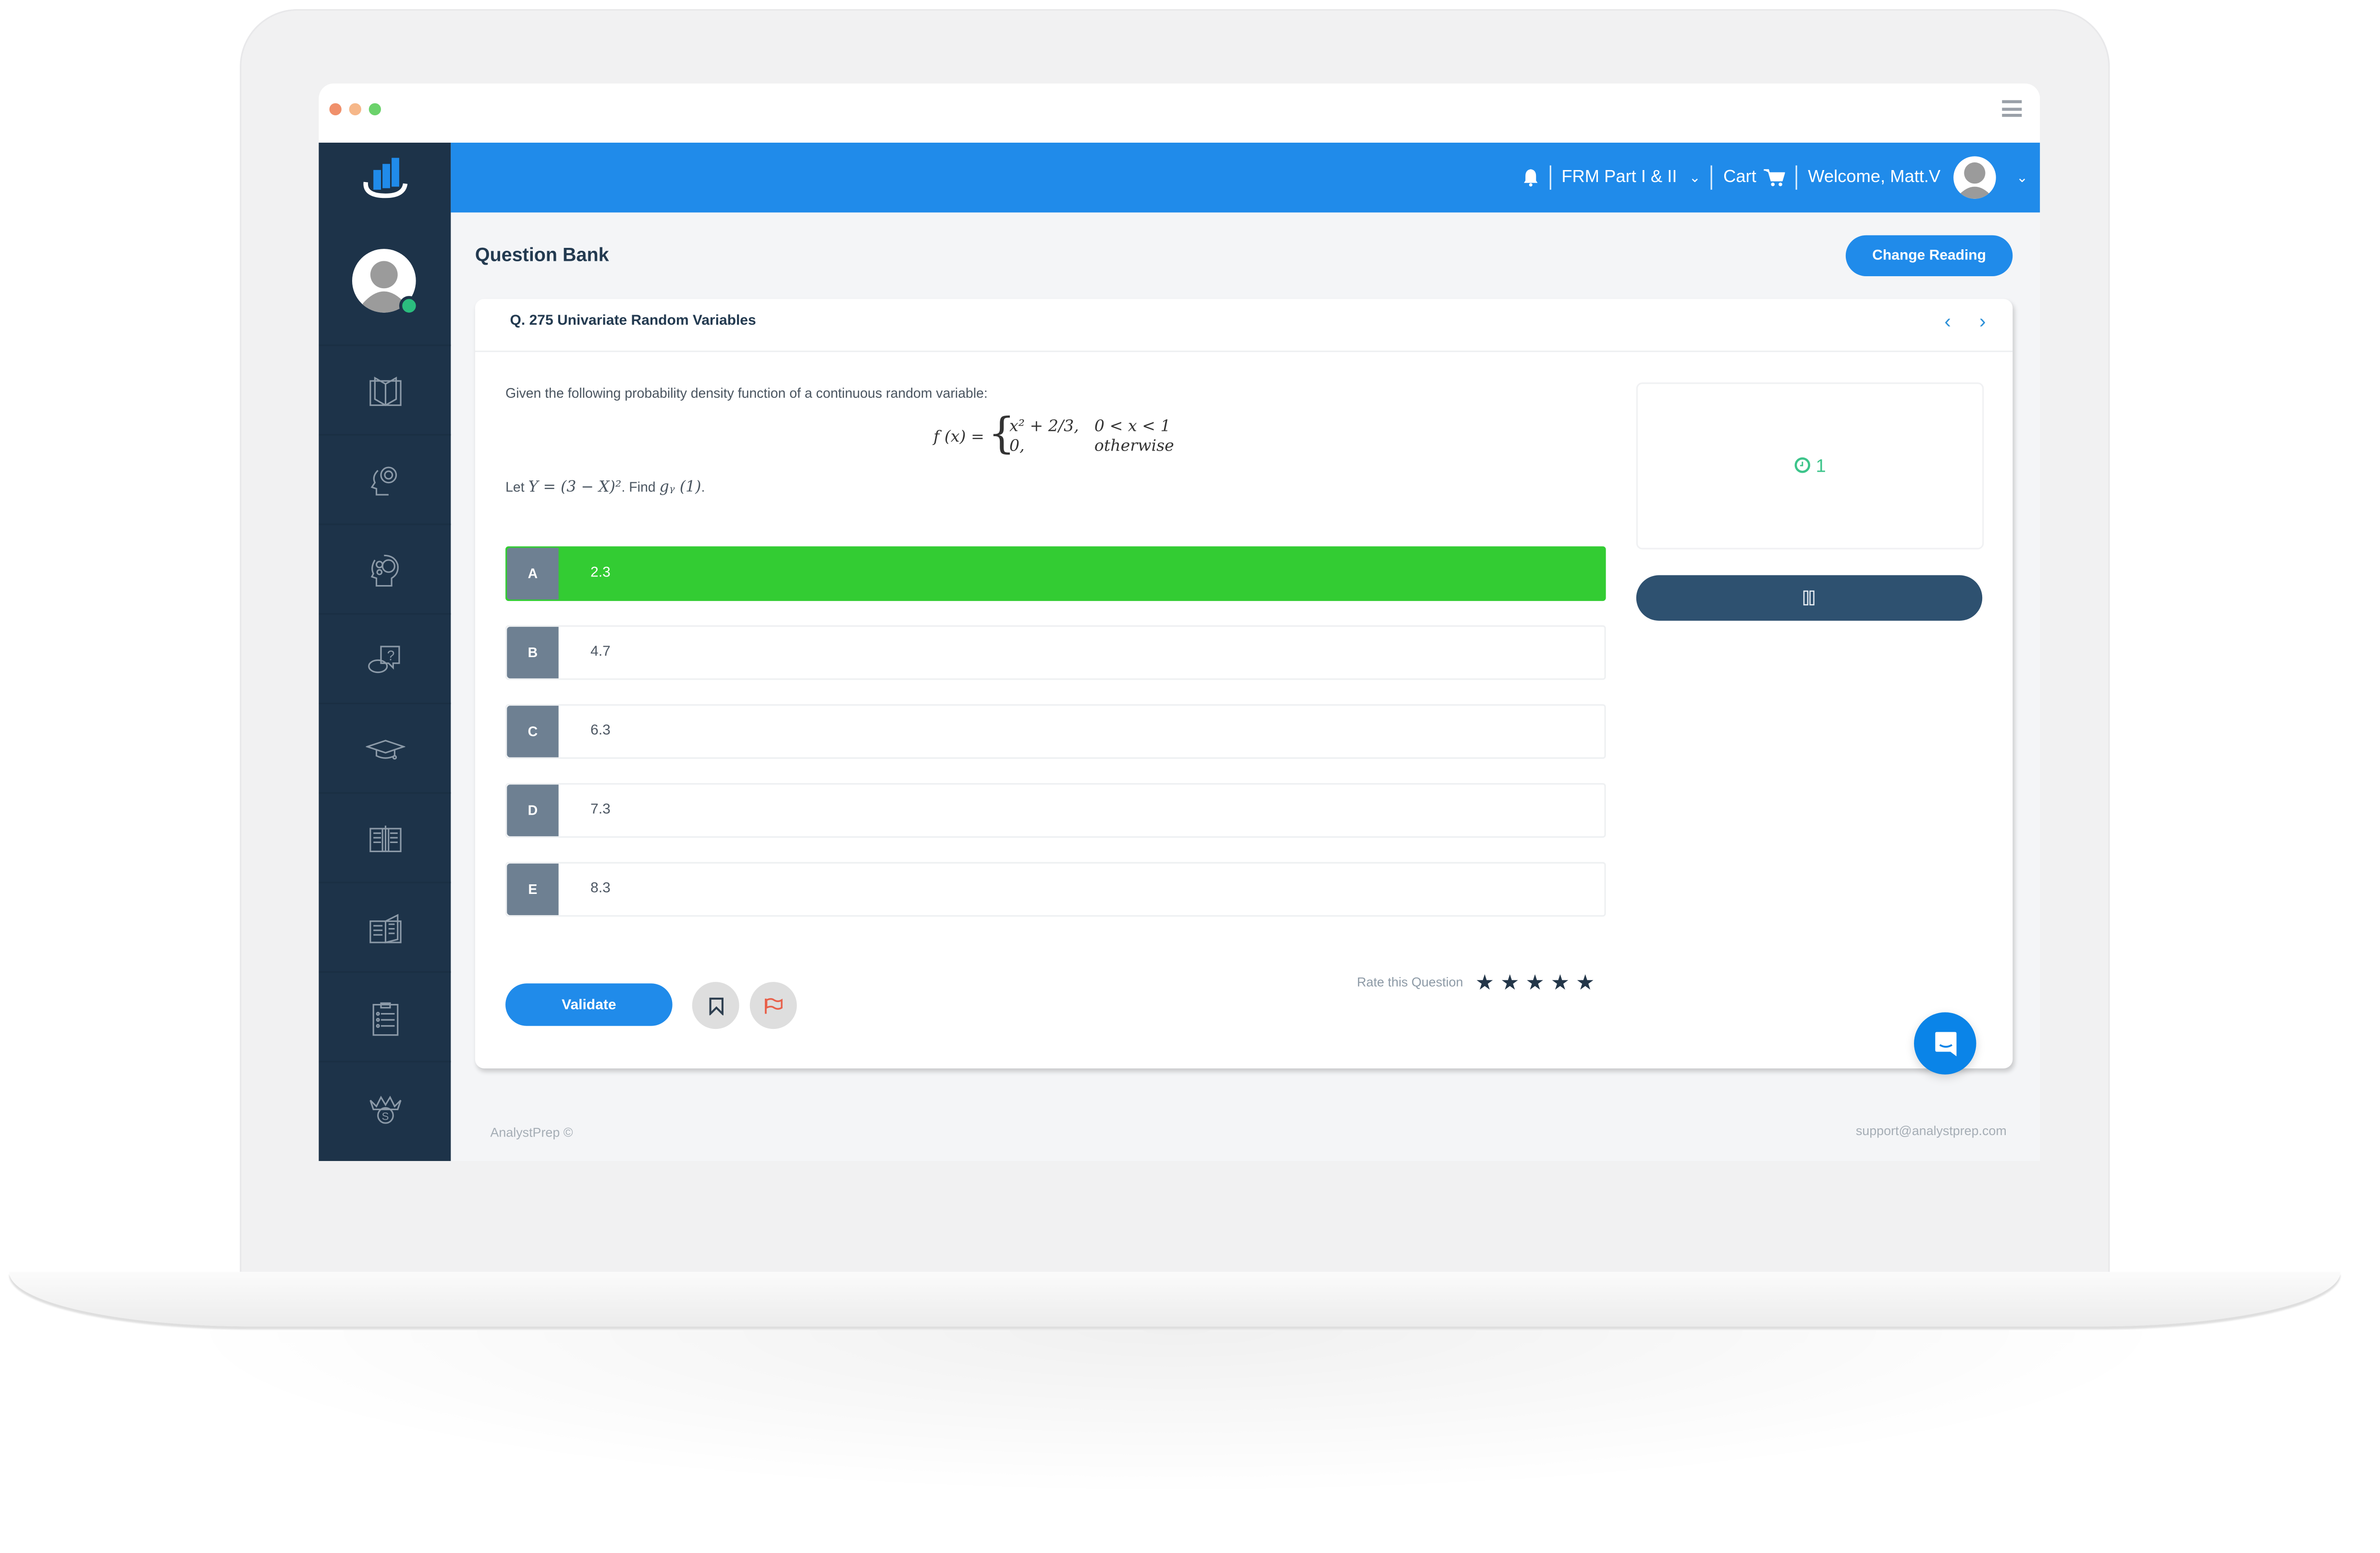 This screenshot has height=1553, width=2380. I want to click on sidebar-item-exams, so click(385, 1017).